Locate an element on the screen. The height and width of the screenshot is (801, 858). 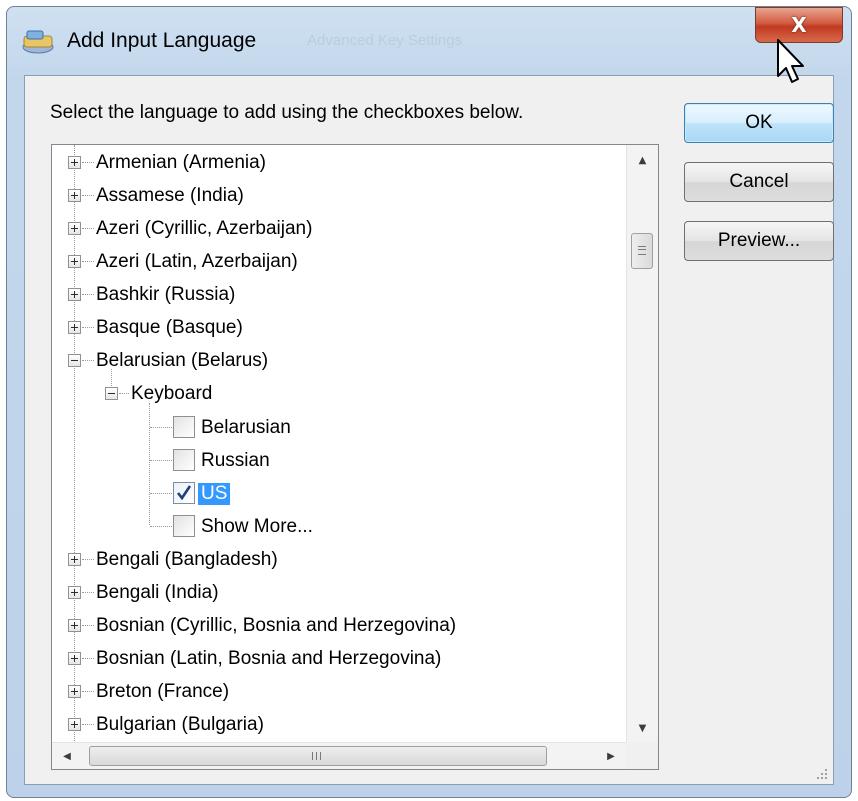
keyboard-option-label: Belarusian is located at coordinates (246, 427).